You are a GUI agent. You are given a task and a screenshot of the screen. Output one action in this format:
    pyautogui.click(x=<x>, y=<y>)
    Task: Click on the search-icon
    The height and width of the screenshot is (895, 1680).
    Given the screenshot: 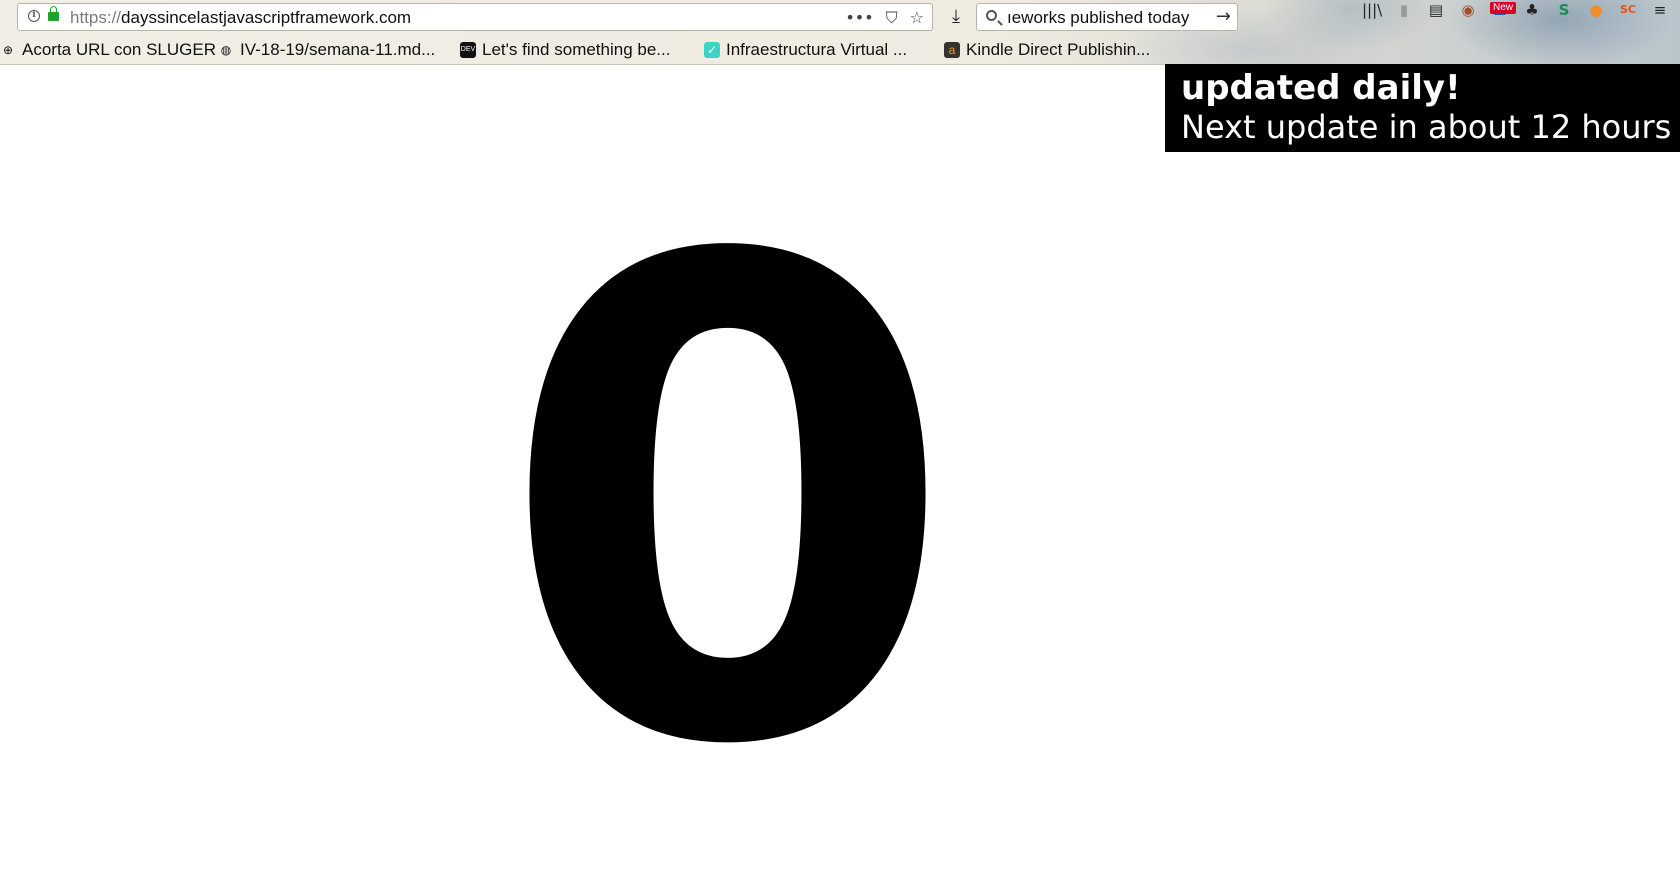 What is the action you would take?
    pyautogui.click(x=991, y=15)
    